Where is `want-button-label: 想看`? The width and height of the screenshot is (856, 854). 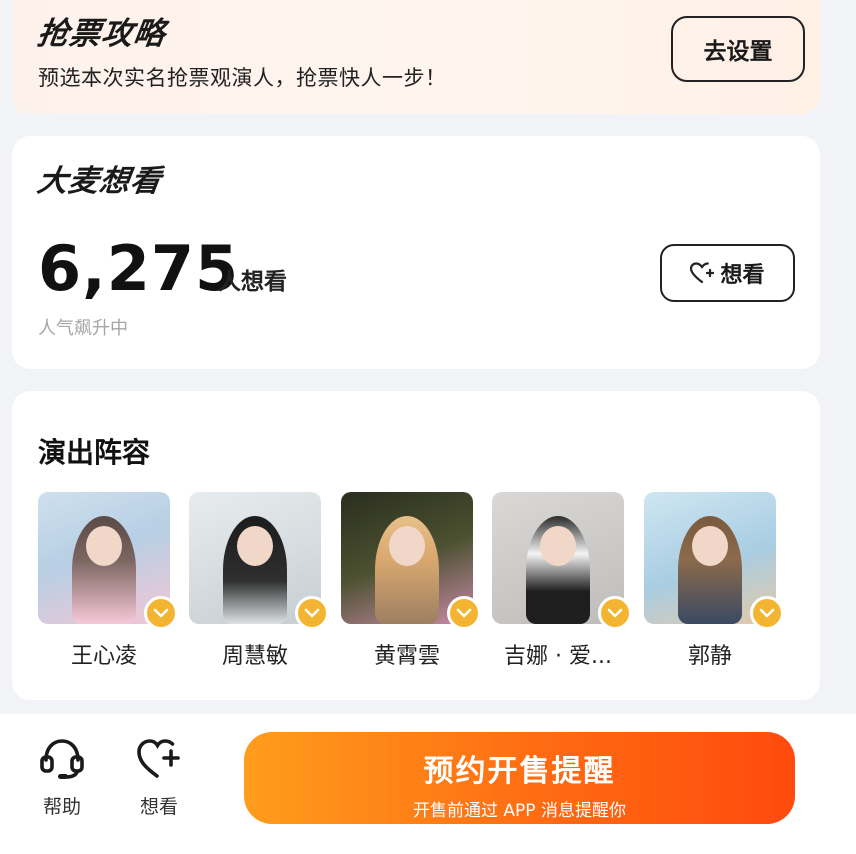 want-button-label: 想看 is located at coordinates (742, 275).